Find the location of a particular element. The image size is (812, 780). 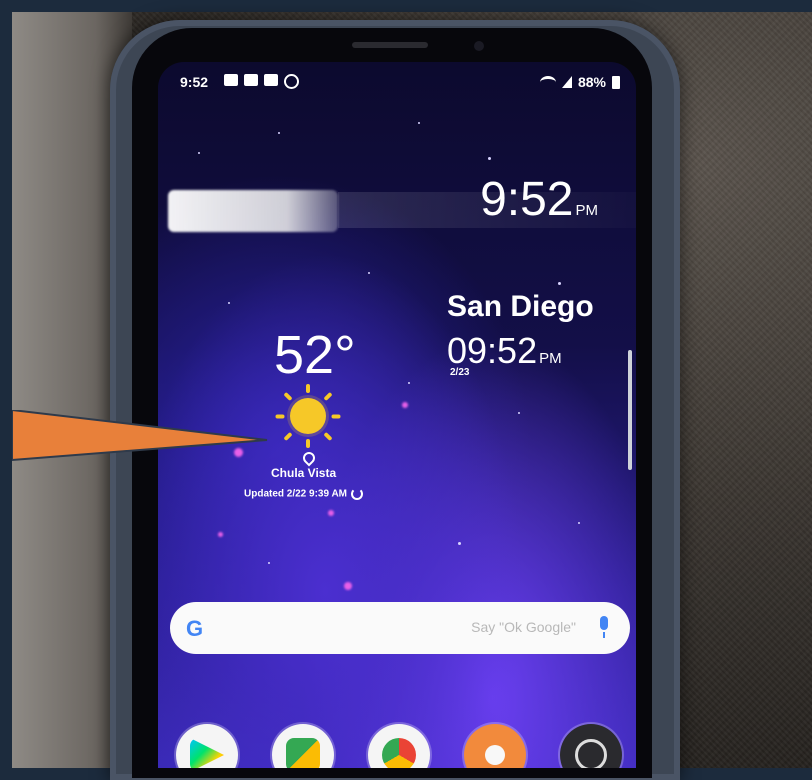

sun-icon is located at coordinates (308, 416).